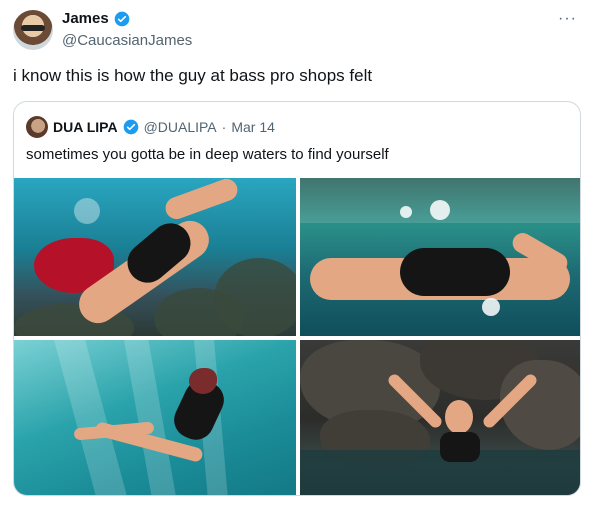  What do you see at coordinates (253, 127) in the screenshot?
I see `quoted-tweet-date: Mar 14` at bounding box center [253, 127].